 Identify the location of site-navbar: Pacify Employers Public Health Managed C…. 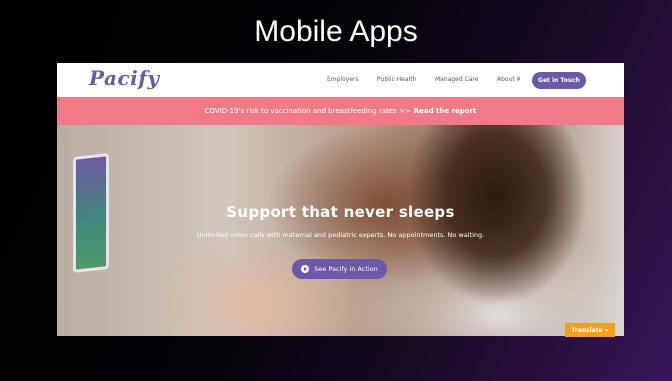
(340, 80).